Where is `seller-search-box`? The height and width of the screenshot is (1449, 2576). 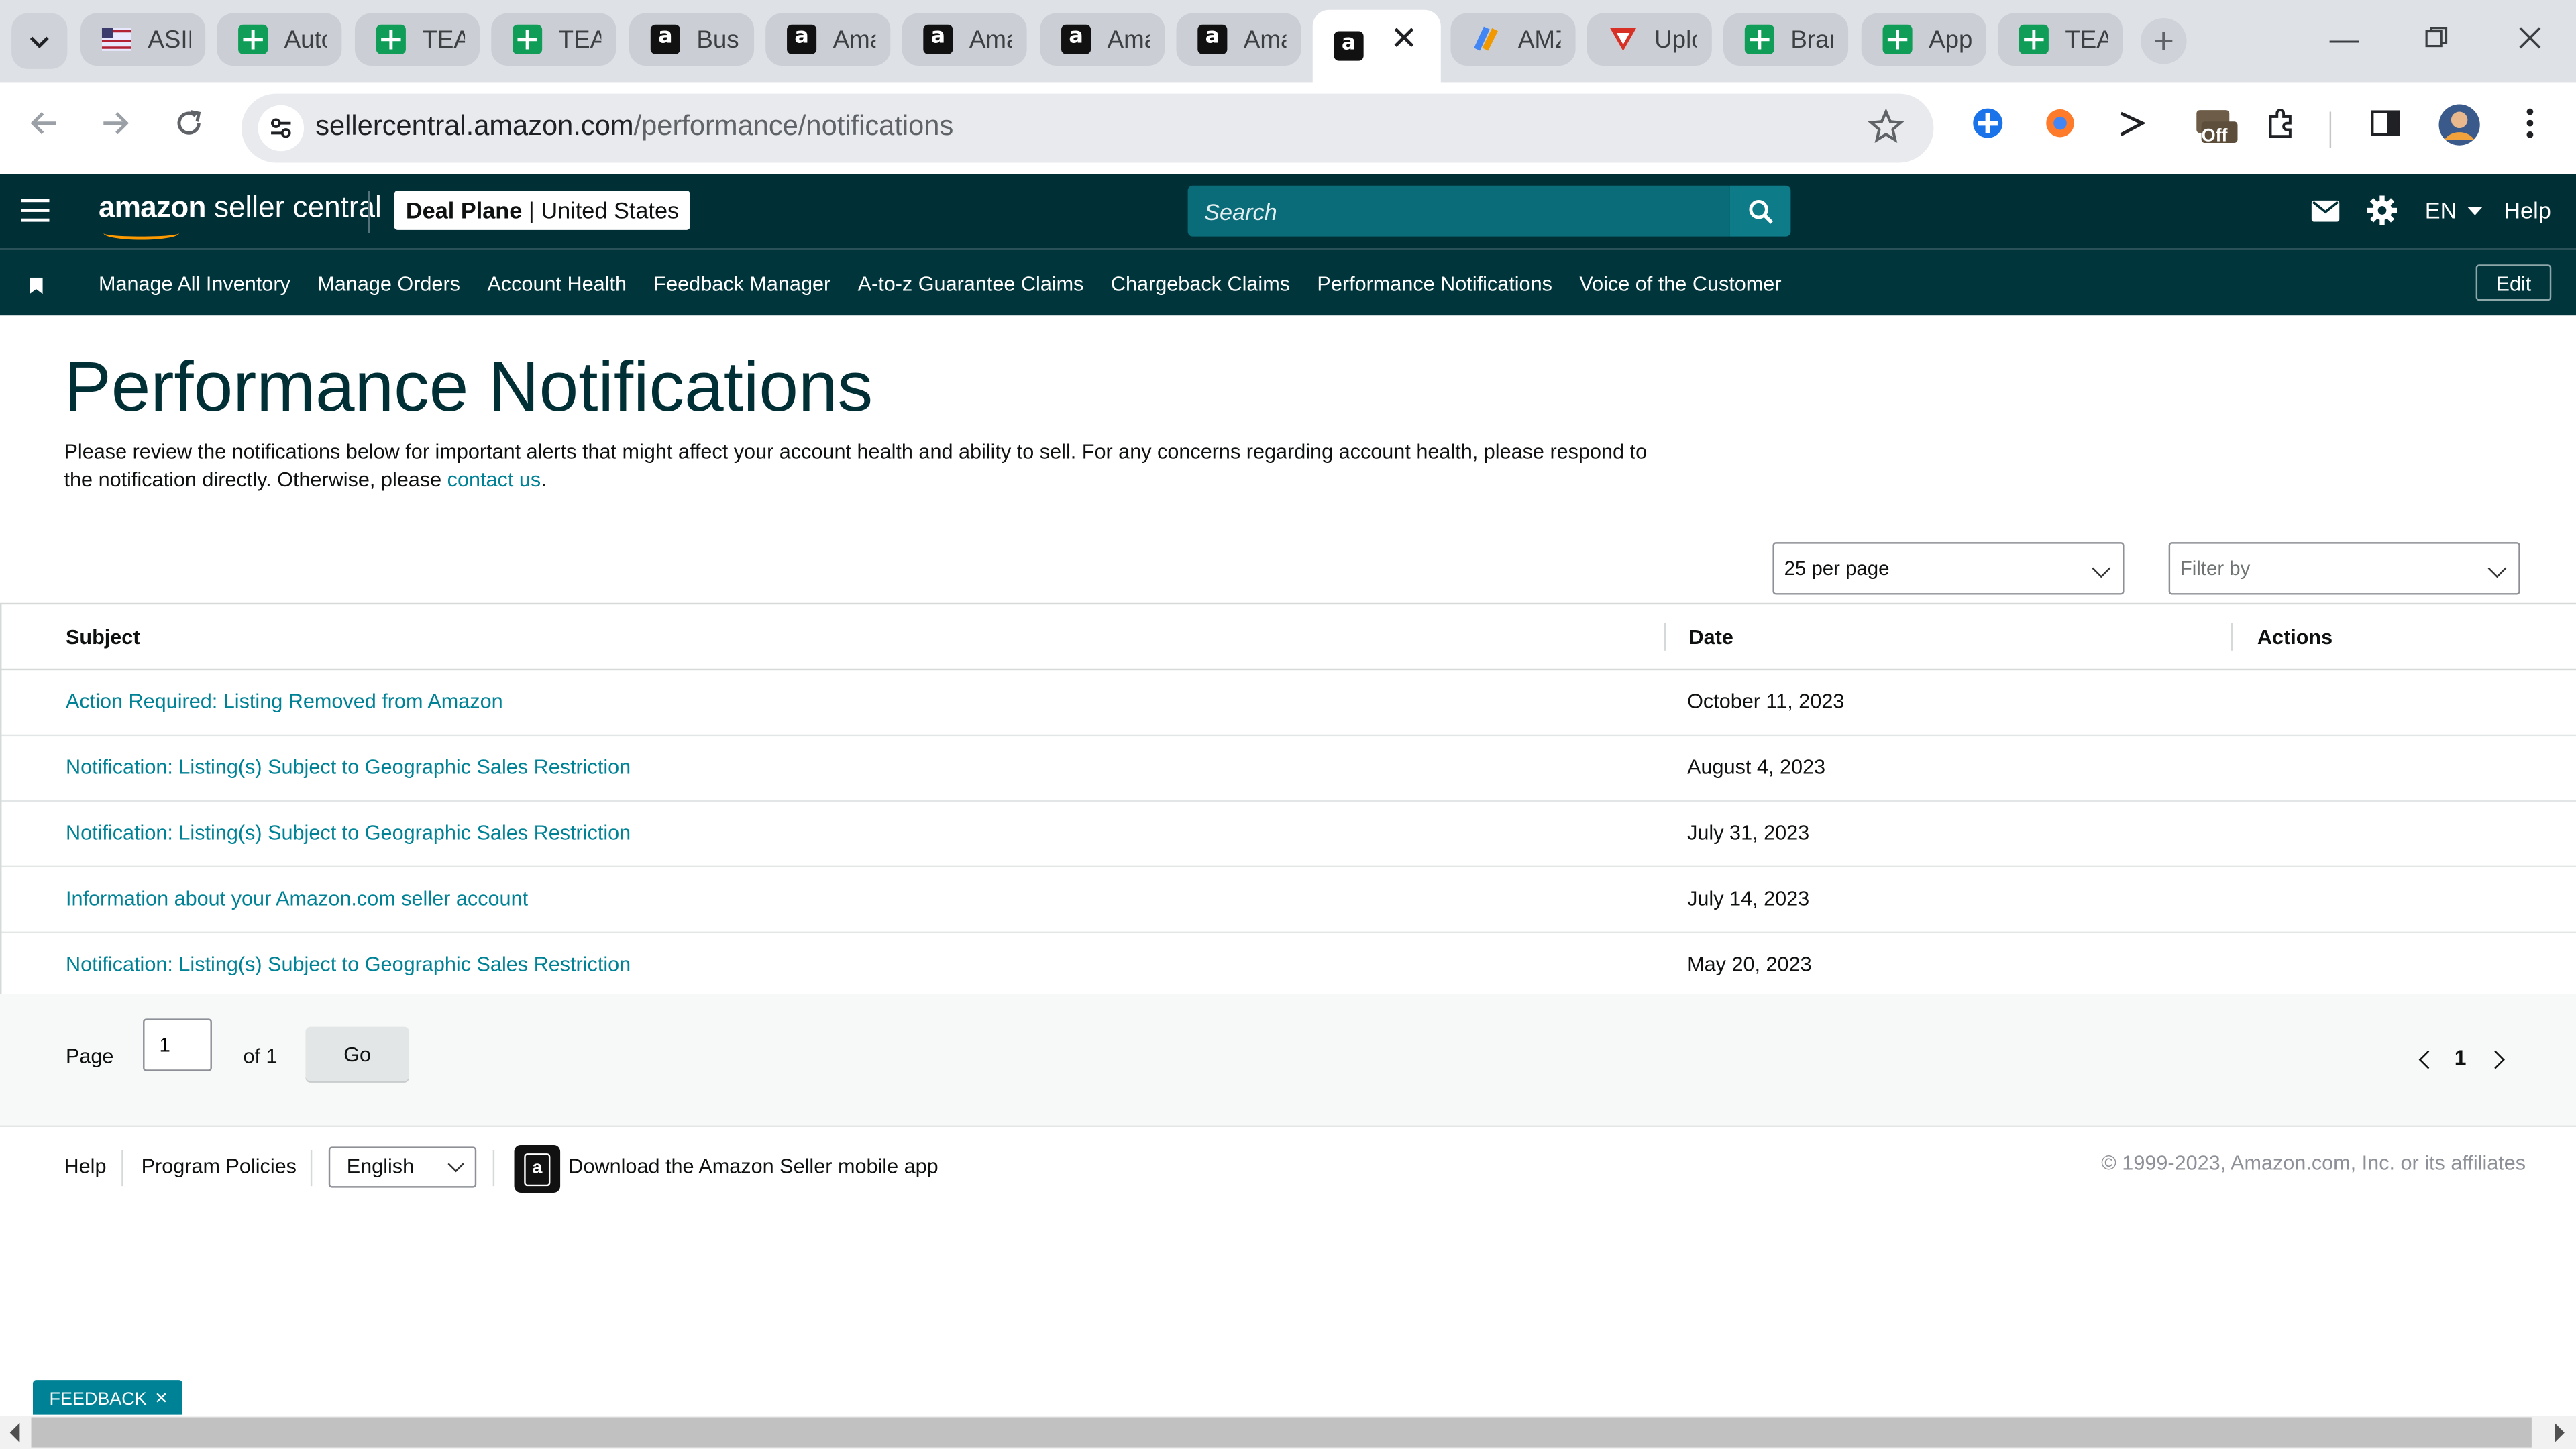
seller-search-box is located at coordinates (1458, 211).